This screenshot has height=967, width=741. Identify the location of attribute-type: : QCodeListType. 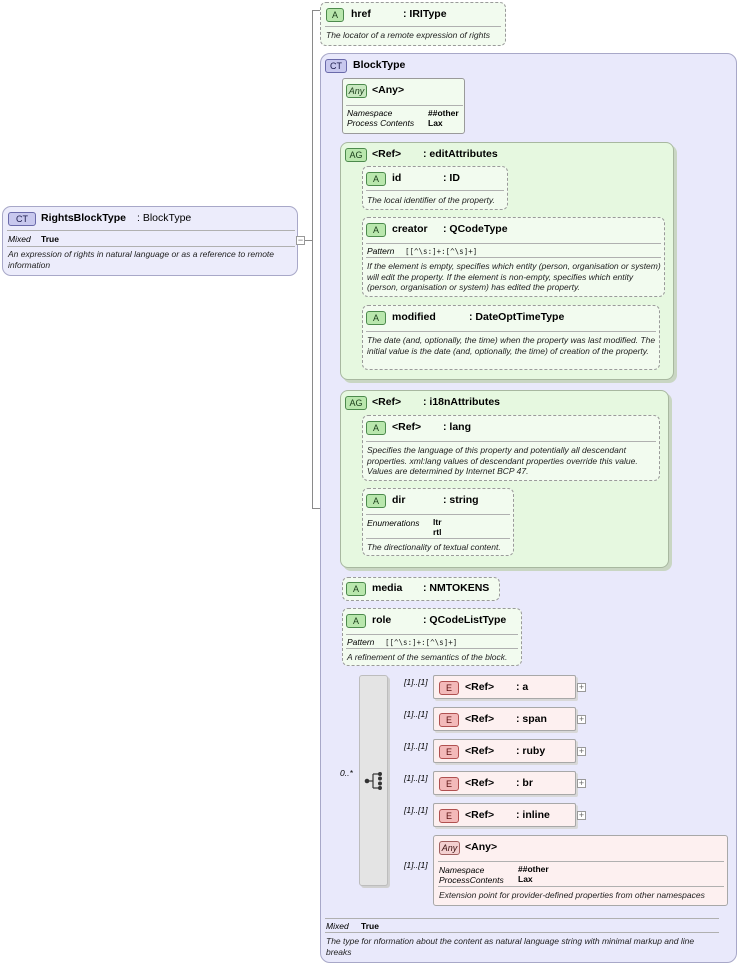
(465, 620).